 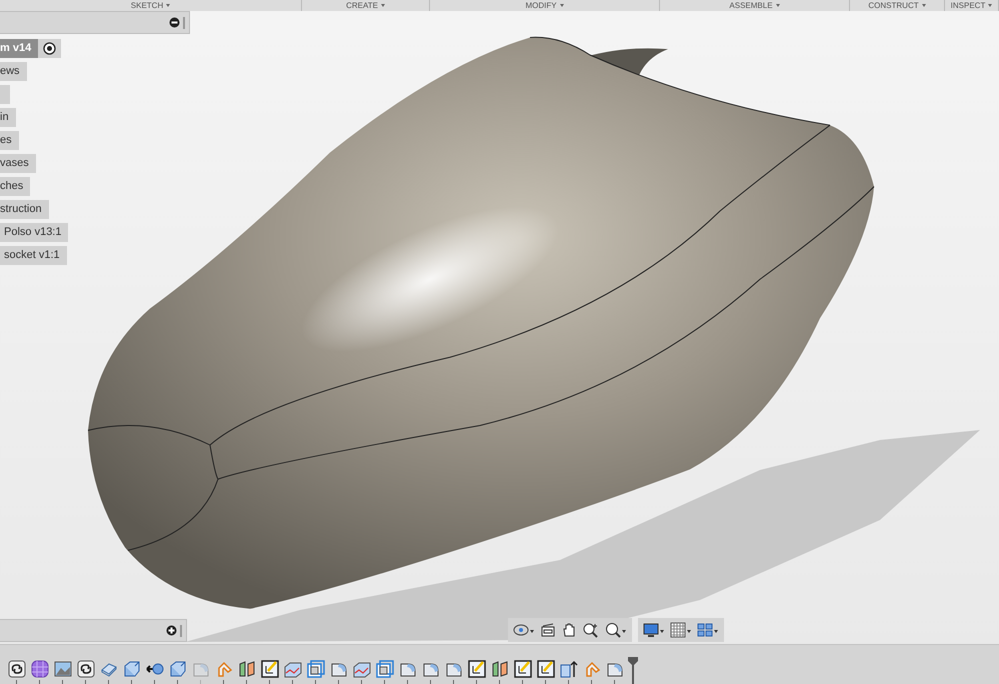 What do you see at coordinates (174, 22) in the screenshot?
I see `collapse-icon` at bounding box center [174, 22].